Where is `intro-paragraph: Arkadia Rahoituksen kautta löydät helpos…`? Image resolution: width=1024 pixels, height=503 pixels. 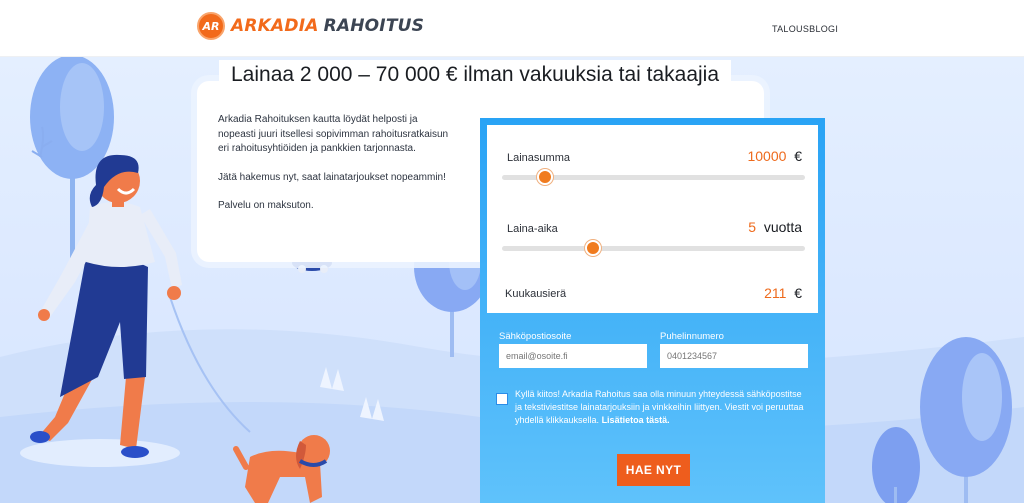
intro-paragraph: Arkadia Rahoituksen kautta löydät helpos… is located at coordinates (333, 134).